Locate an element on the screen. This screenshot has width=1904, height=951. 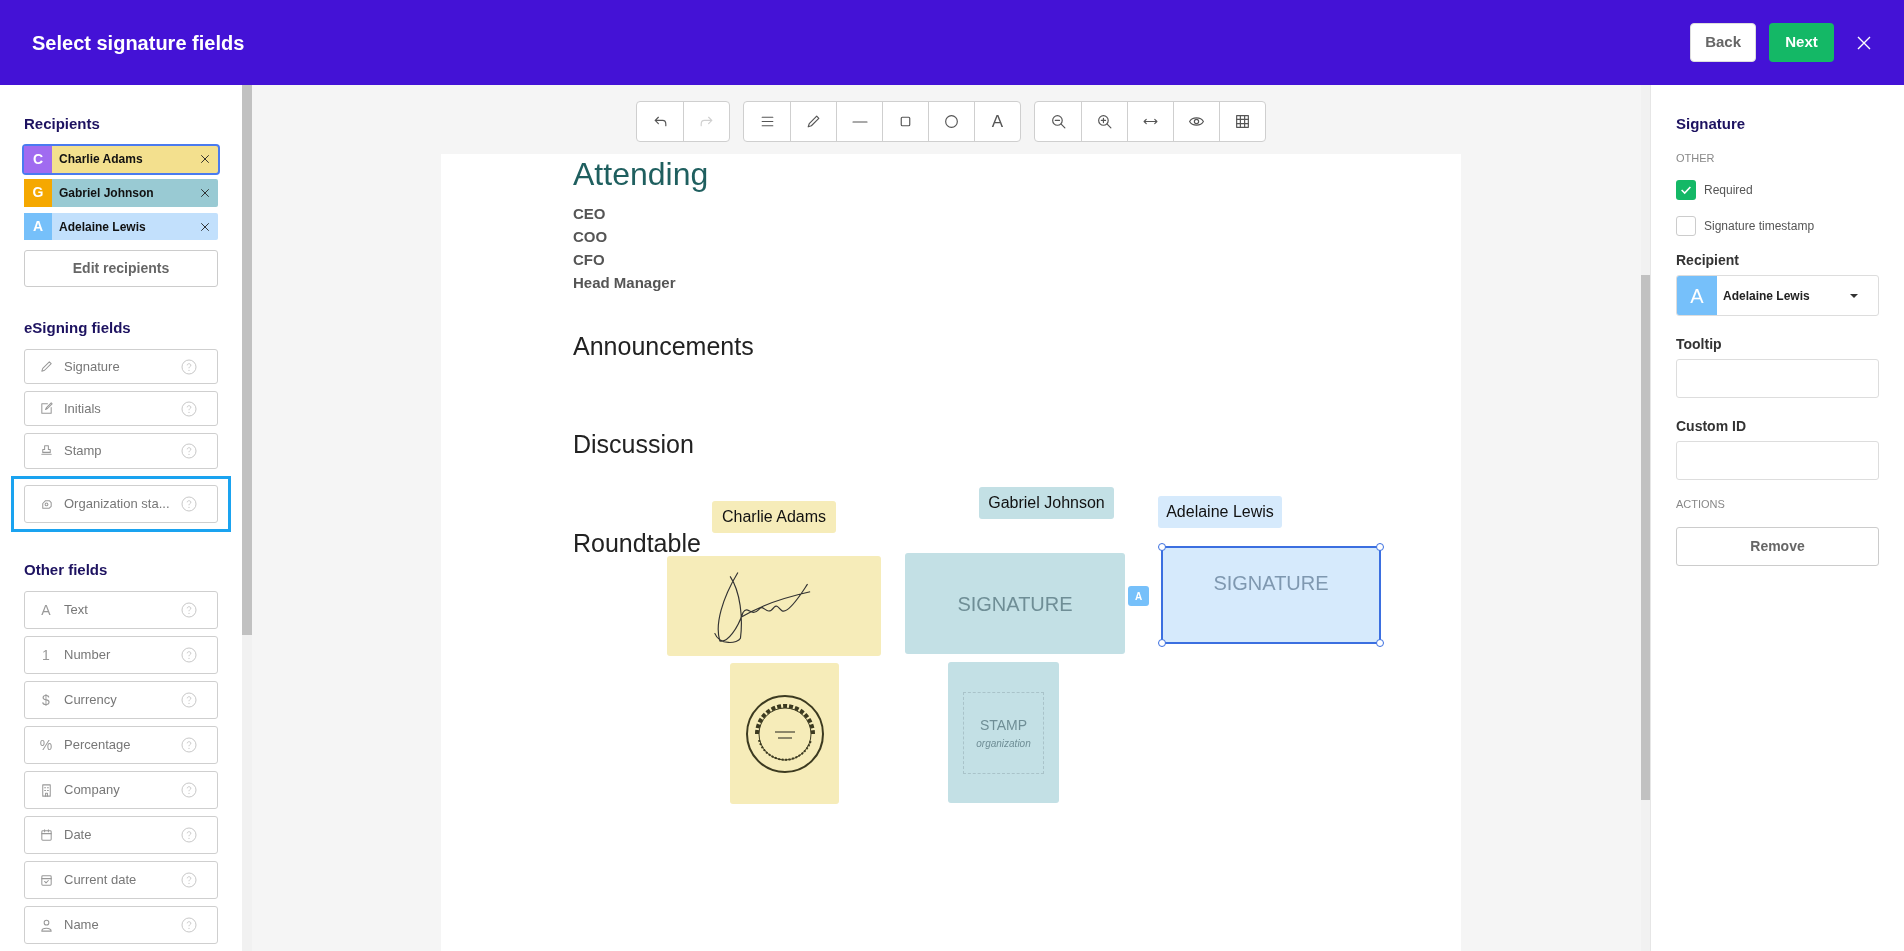
field-label: Tooltip is located at coordinates (1699, 344).